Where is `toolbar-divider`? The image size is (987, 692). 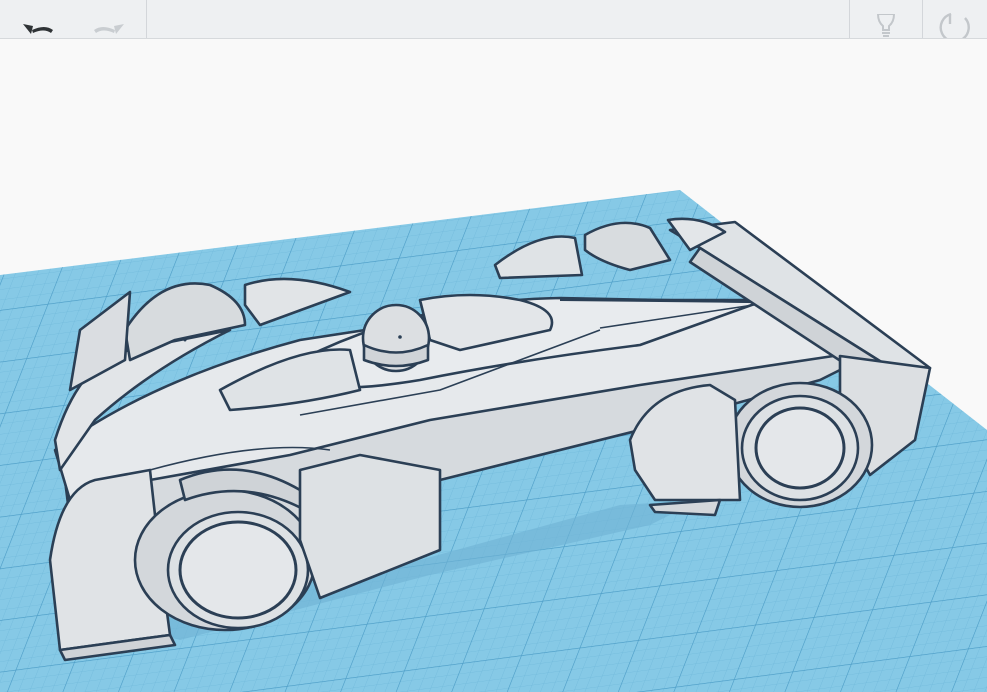
toolbar-divider is located at coordinates (146, 19).